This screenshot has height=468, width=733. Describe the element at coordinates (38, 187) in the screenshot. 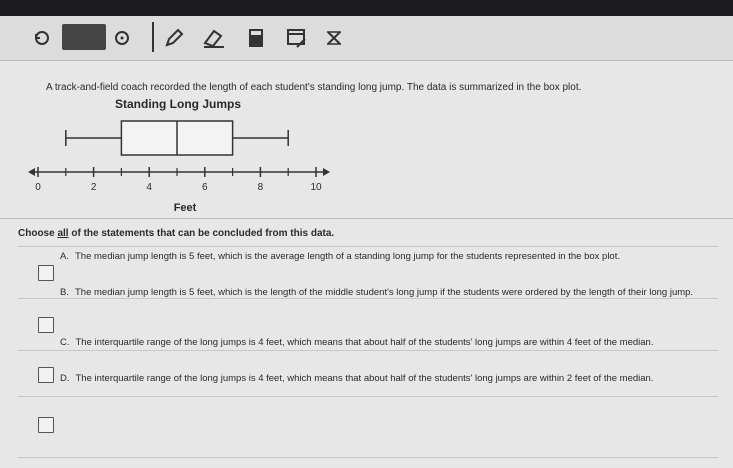

I see `x-tick-label: 0` at that location.